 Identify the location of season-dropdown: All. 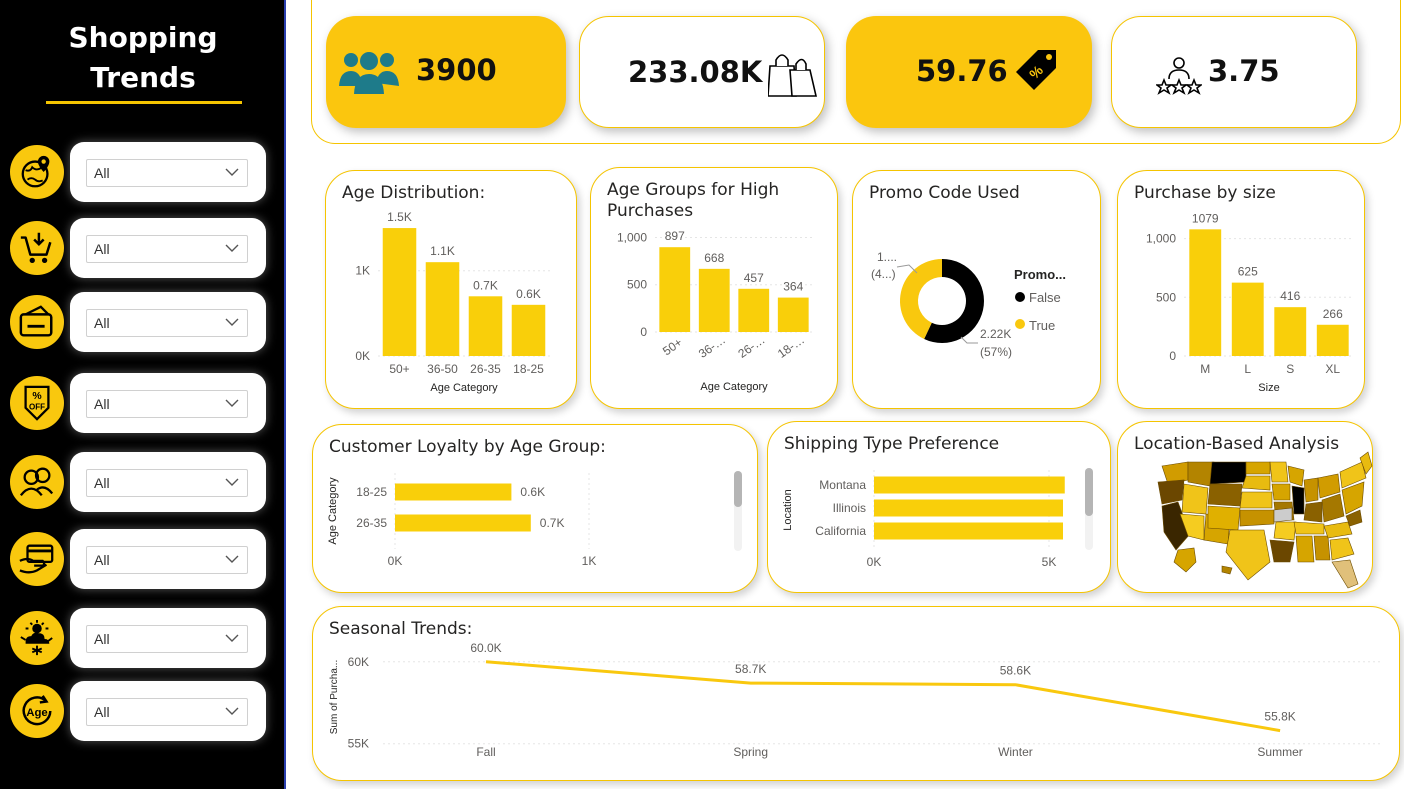
(167, 639).